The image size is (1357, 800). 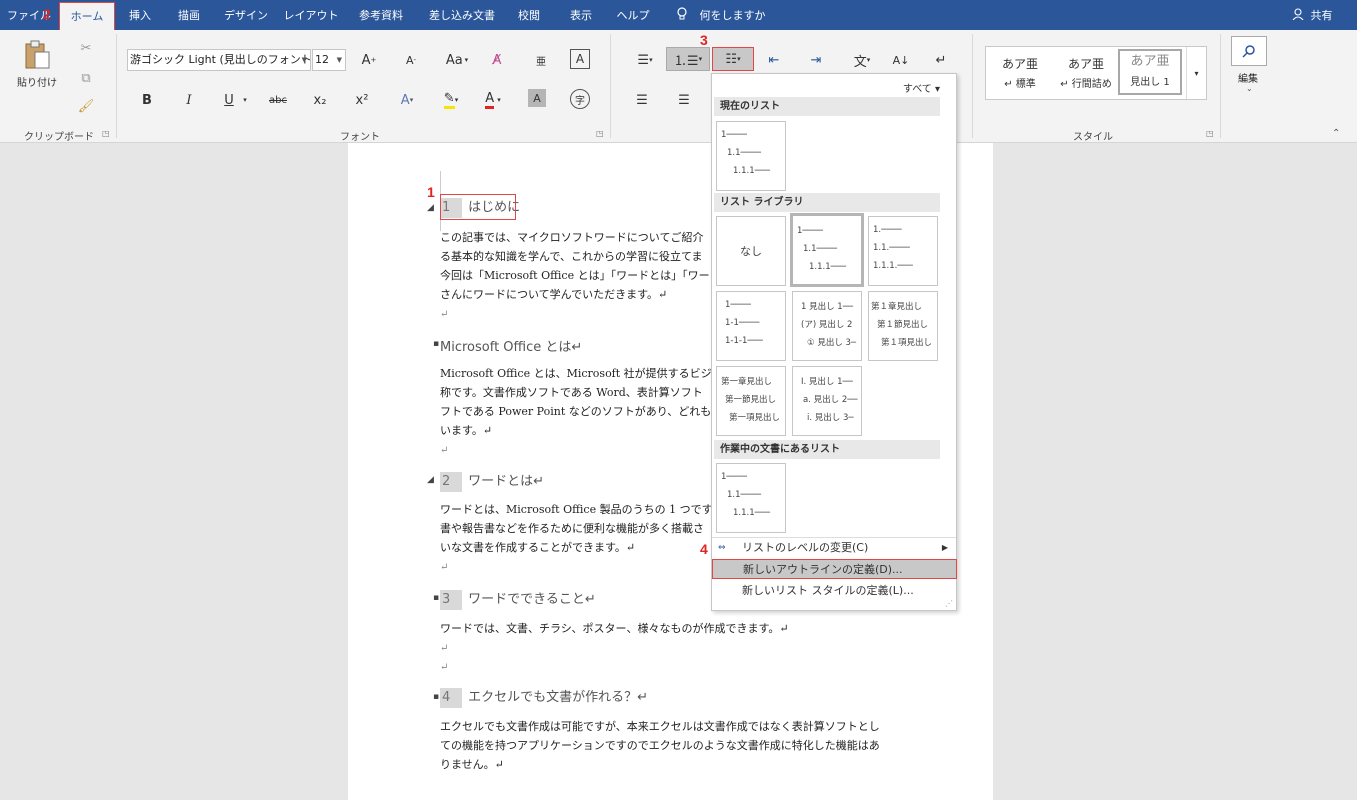 I want to click on underline-button: U, so click(x=229, y=100).